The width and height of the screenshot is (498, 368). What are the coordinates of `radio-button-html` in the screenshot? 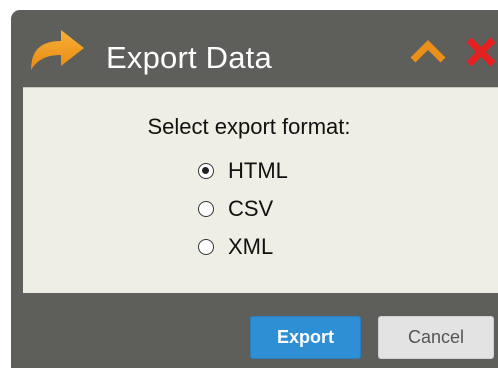 It's located at (206, 171).